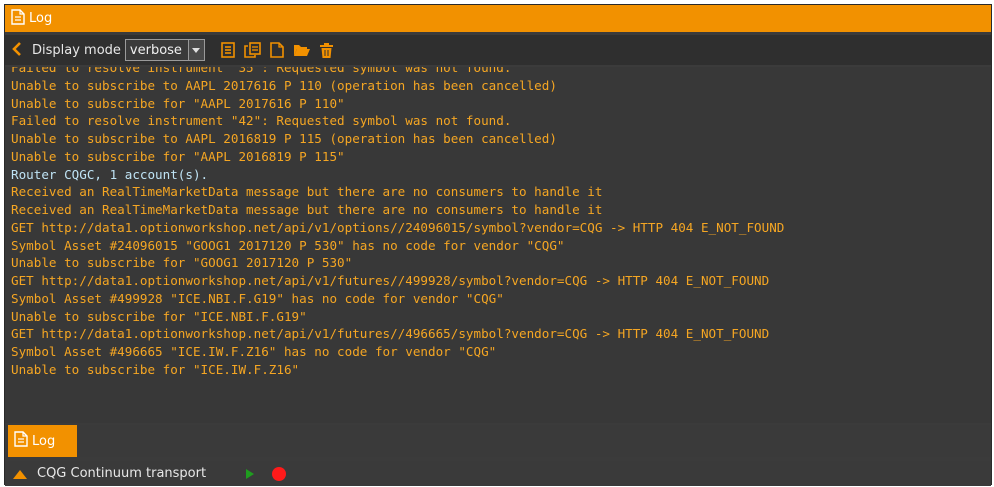  I want to click on tab-log-label: Log, so click(44, 441).